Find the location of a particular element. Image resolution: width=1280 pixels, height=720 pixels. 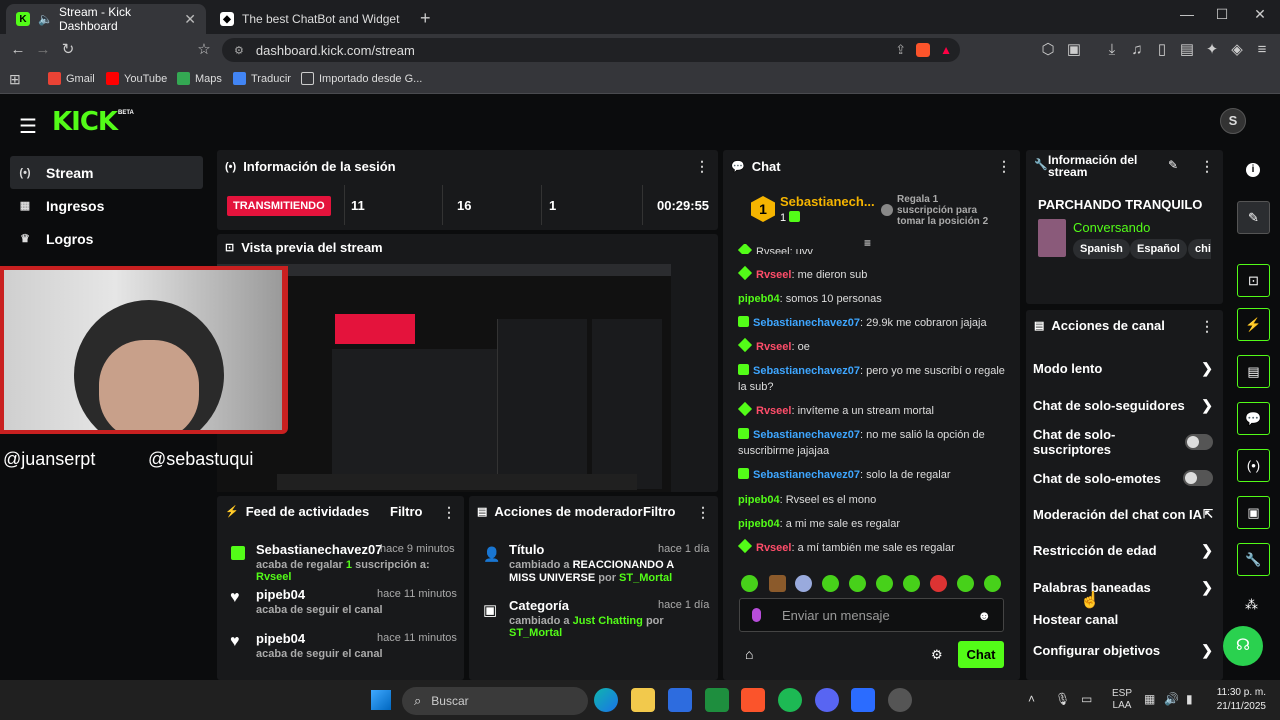

preview-rail-button: ⊡ is located at coordinates (1253, 280).